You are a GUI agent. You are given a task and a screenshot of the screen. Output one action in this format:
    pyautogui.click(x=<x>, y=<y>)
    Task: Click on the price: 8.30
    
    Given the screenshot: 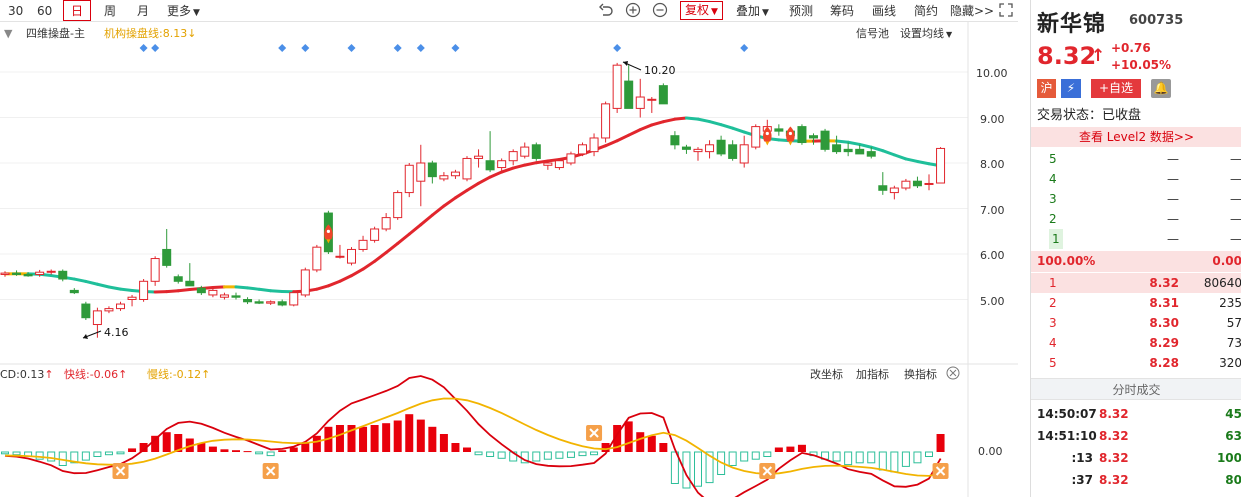 What is the action you would take?
    pyautogui.click(x=1164, y=323)
    